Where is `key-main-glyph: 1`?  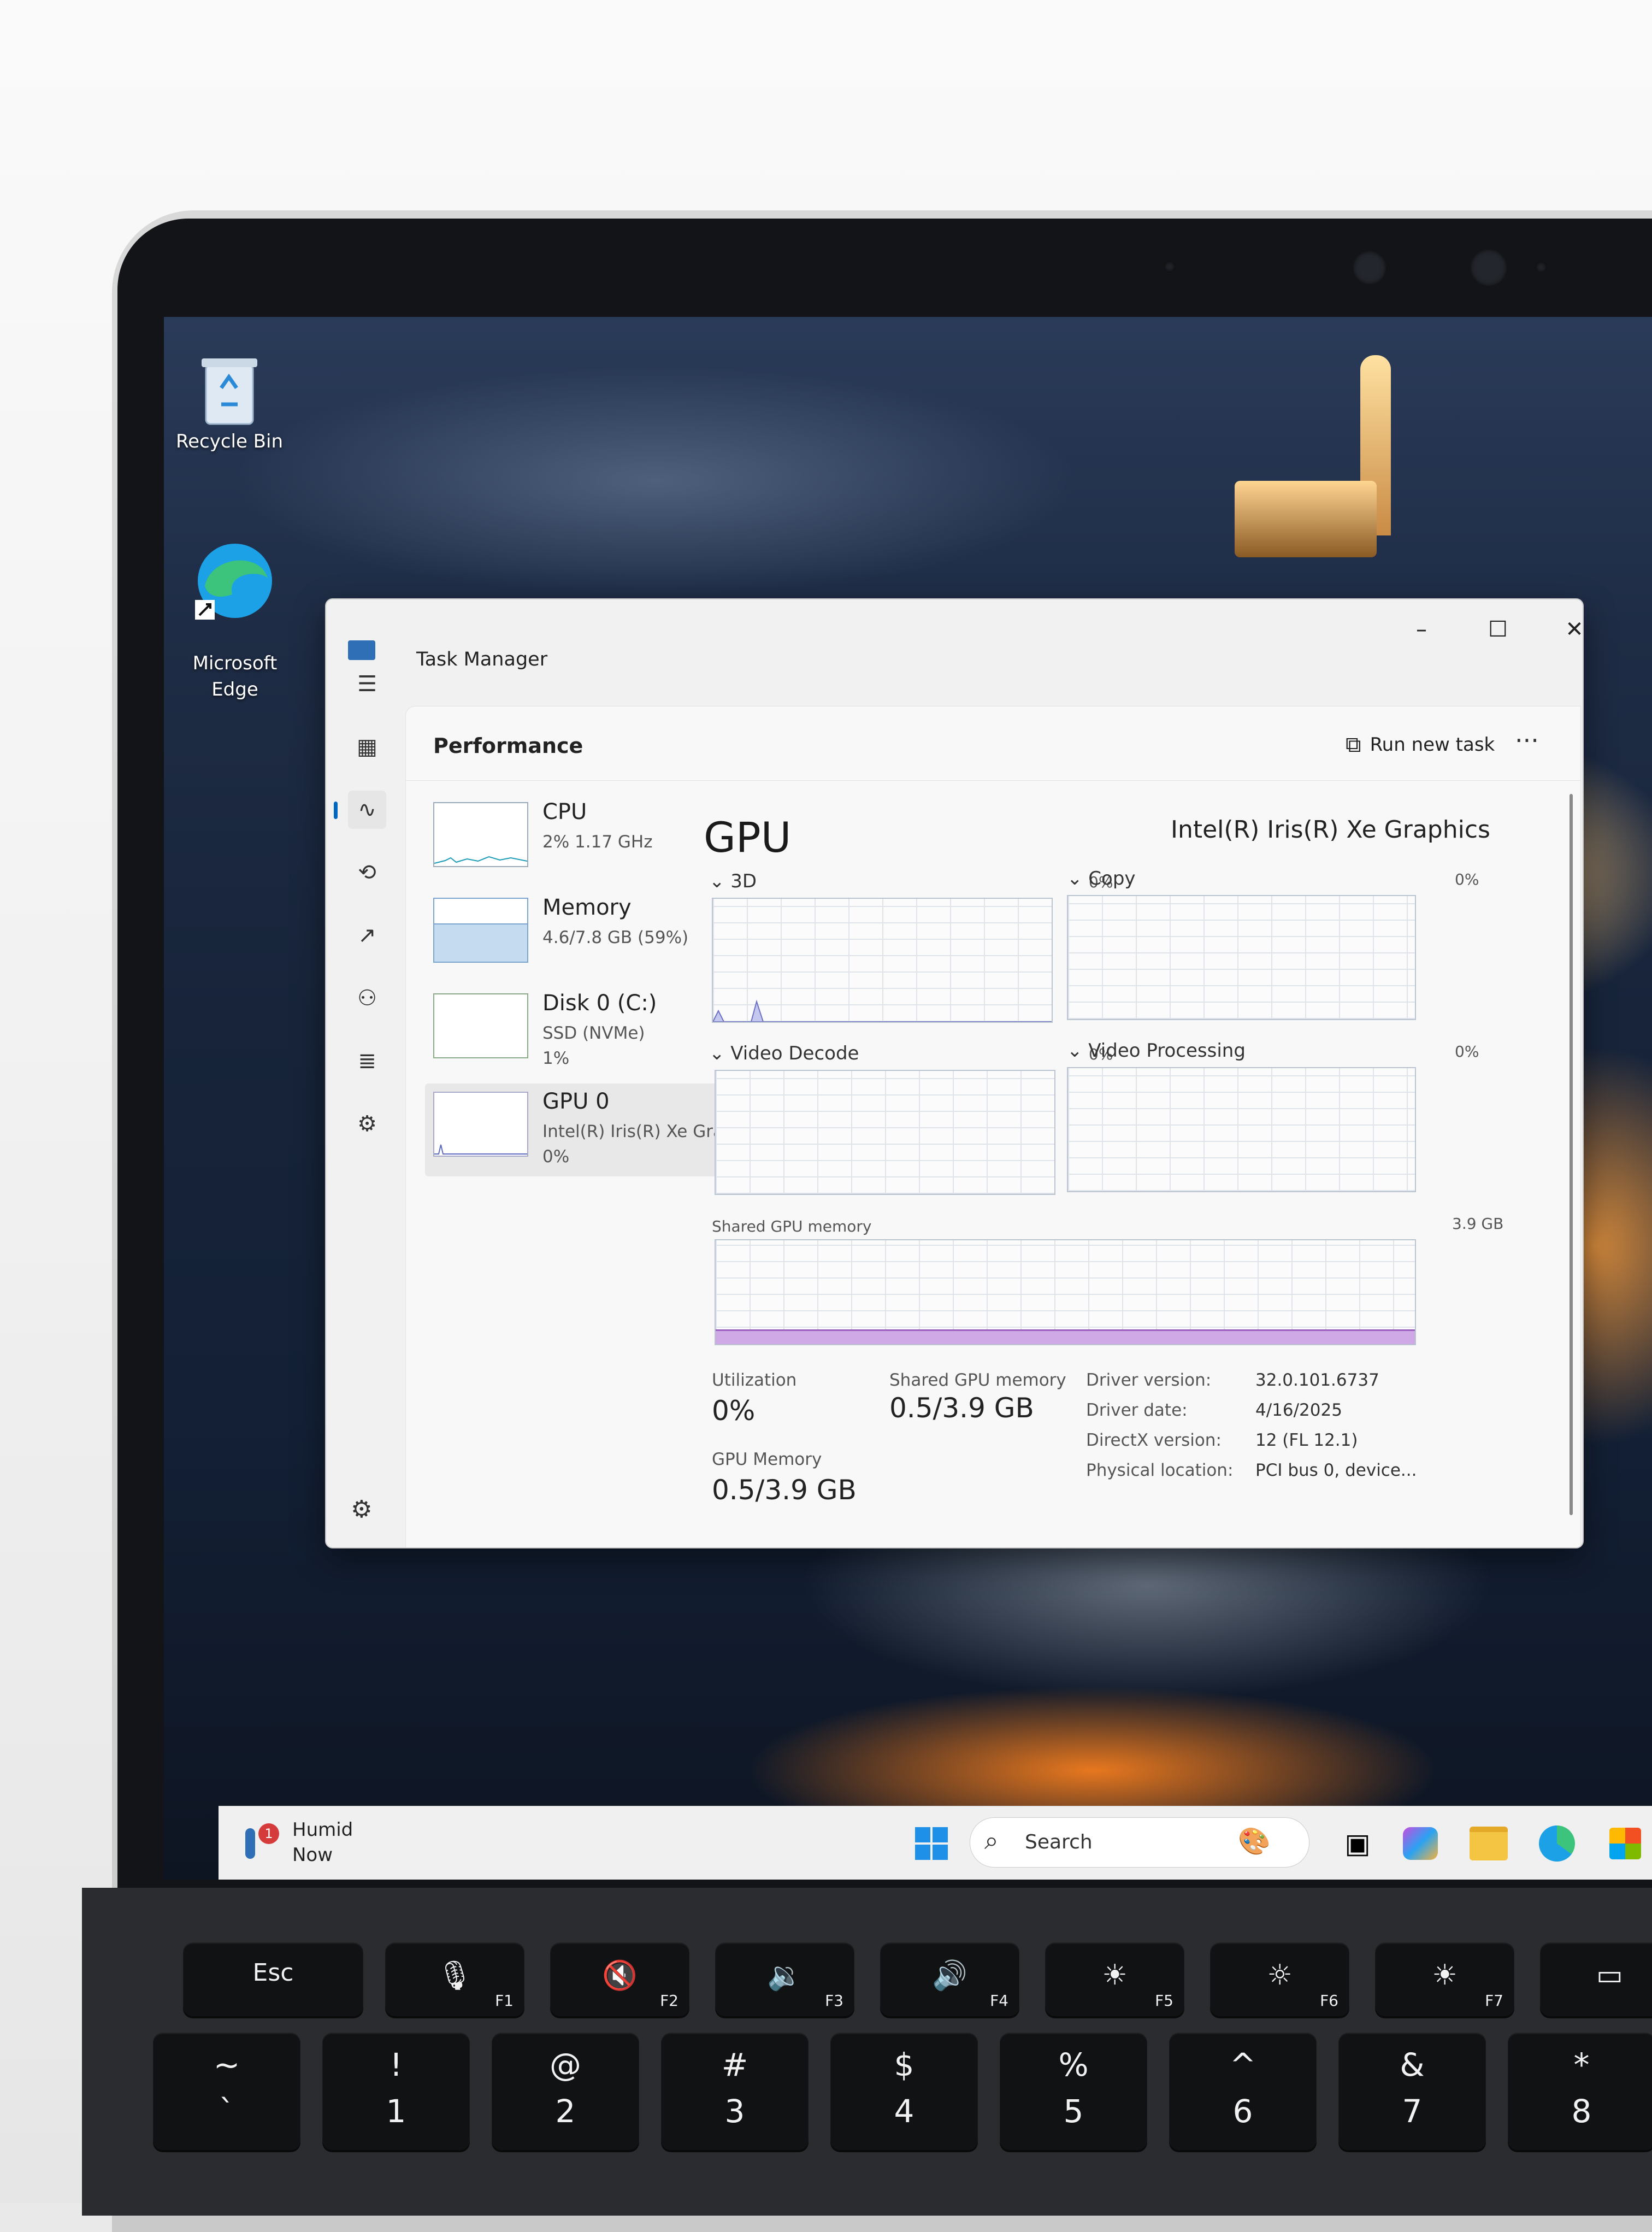
key-main-glyph: 1 is located at coordinates (396, 2111).